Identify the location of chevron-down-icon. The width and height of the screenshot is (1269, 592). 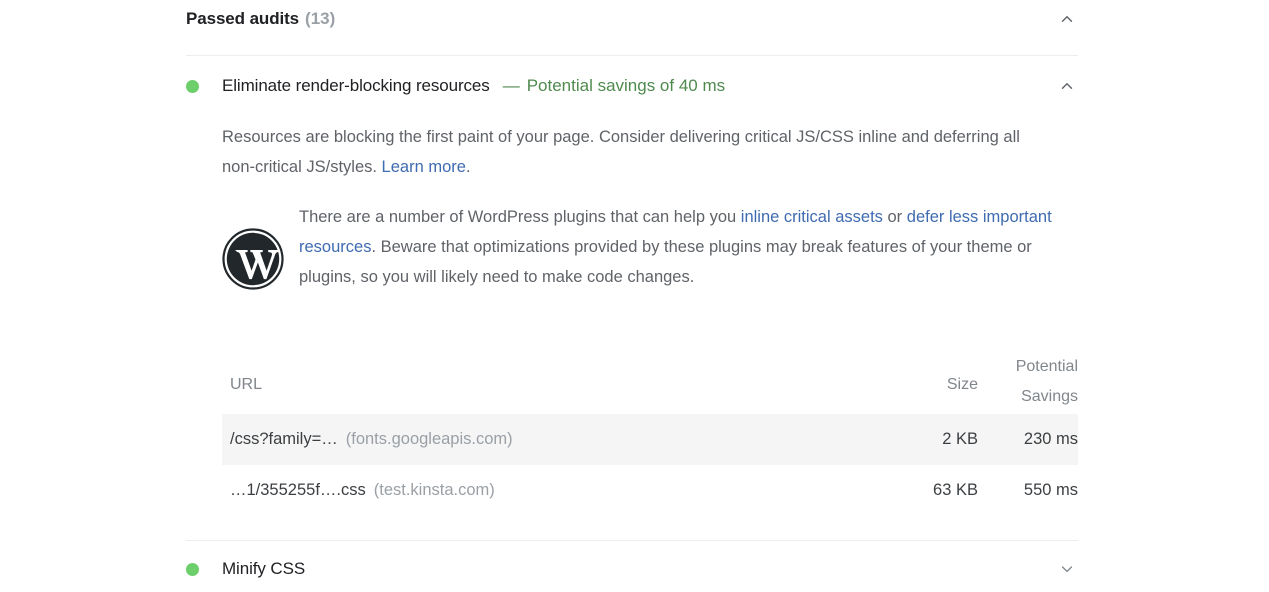
(1067, 569).